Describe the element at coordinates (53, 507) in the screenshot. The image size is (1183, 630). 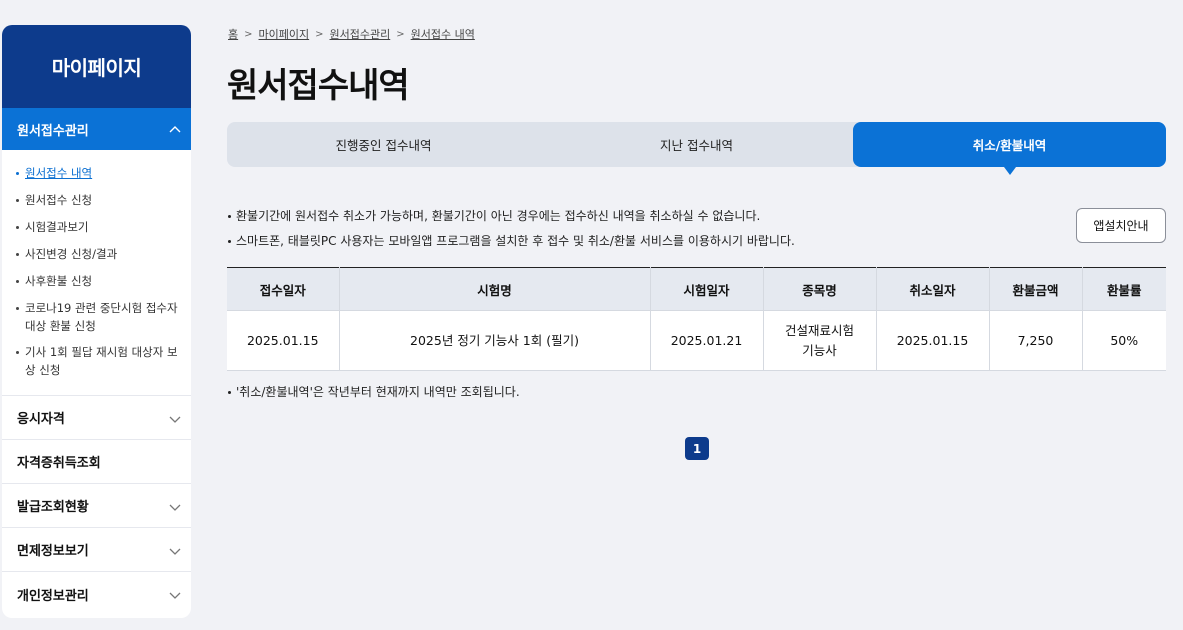
I see `sidebar-menu-label: 발급조회현황` at that location.